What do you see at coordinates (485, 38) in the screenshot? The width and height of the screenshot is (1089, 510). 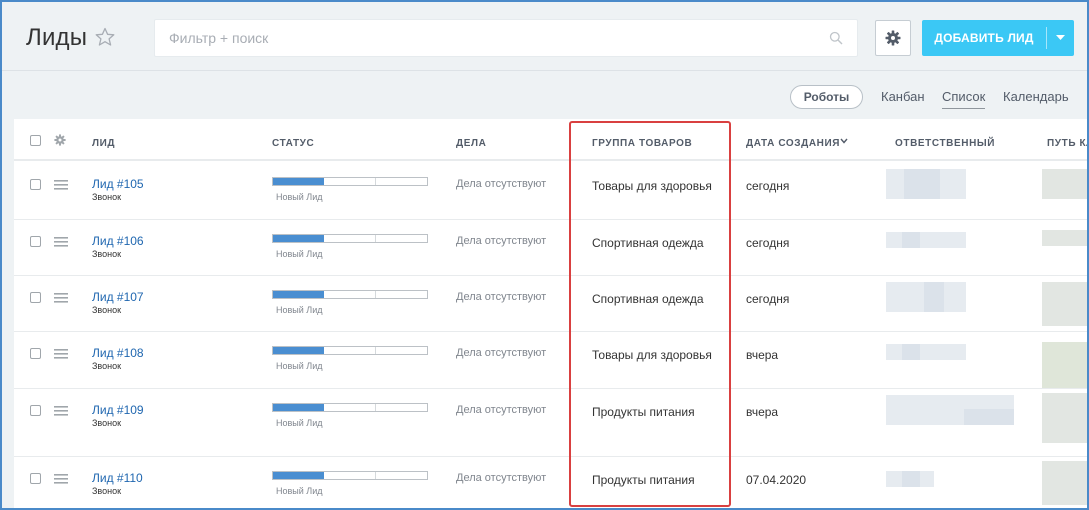 I see `search-input` at bounding box center [485, 38].